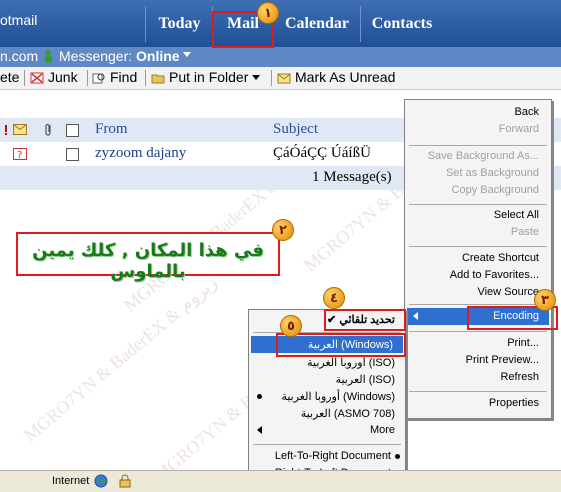 The height and width of the screenshot is (492, 561). Describe the element at coordinates (63, 77) in the screenshot. I see `junk-label: Junk` at that location.